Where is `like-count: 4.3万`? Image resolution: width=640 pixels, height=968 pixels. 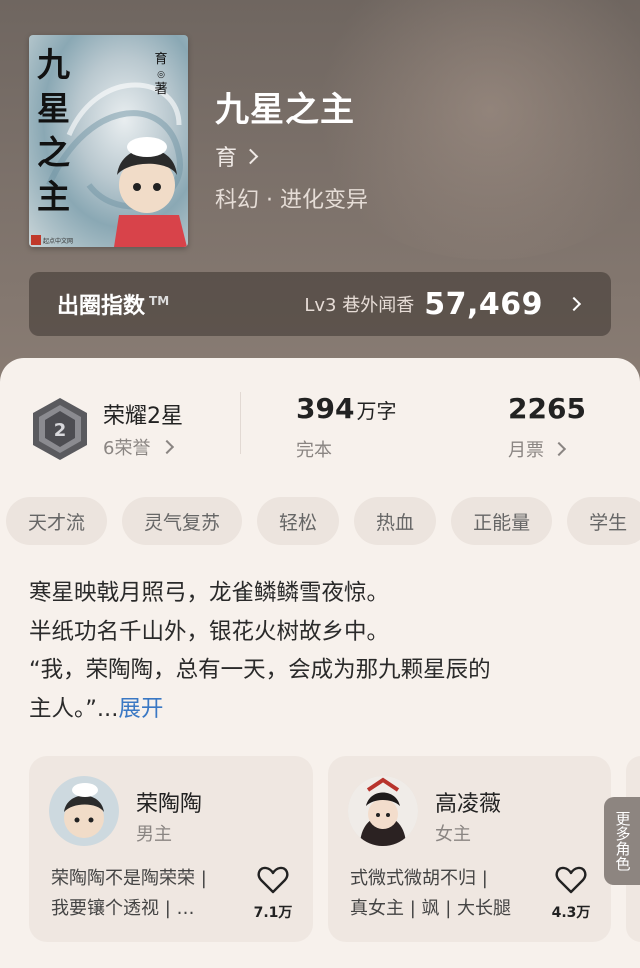 like-count: 4.3万 is located at coordinates (571, 913).